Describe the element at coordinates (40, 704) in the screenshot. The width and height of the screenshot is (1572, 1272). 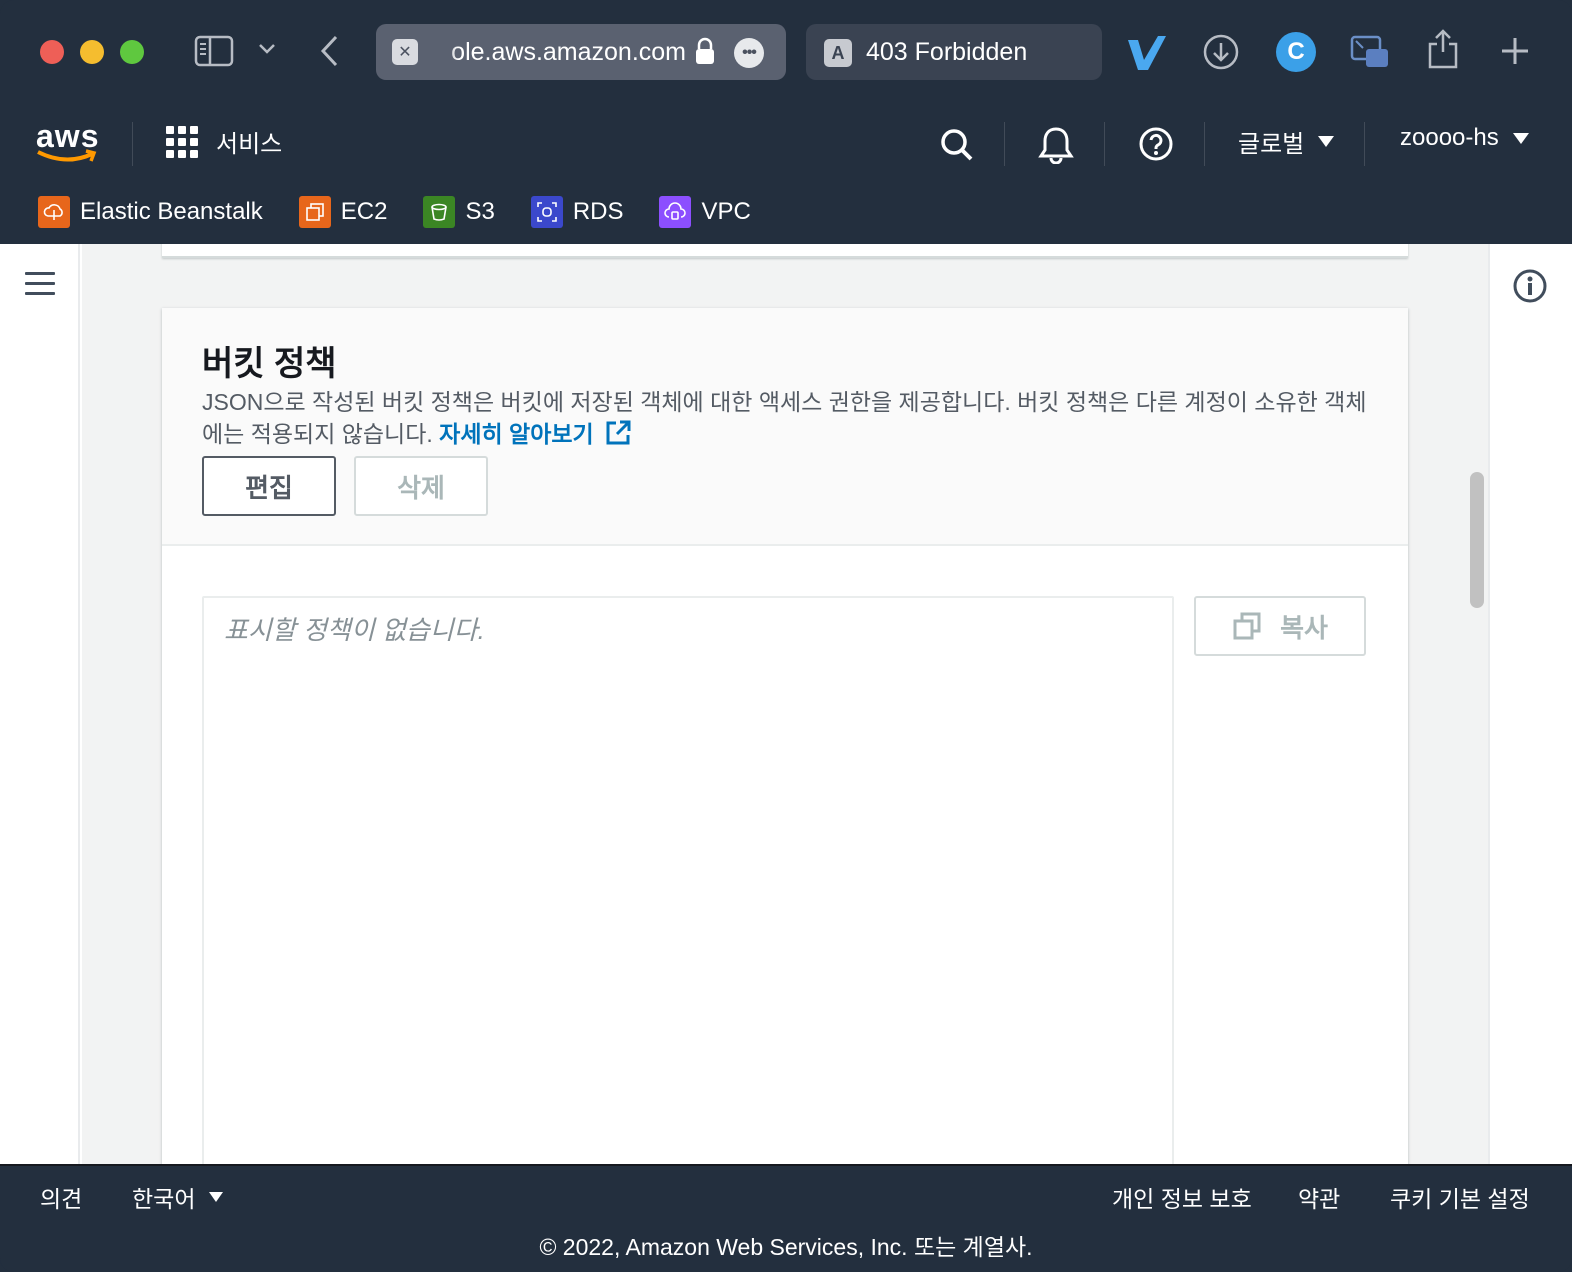
I see `left-sidebar-collapsed` at that location.